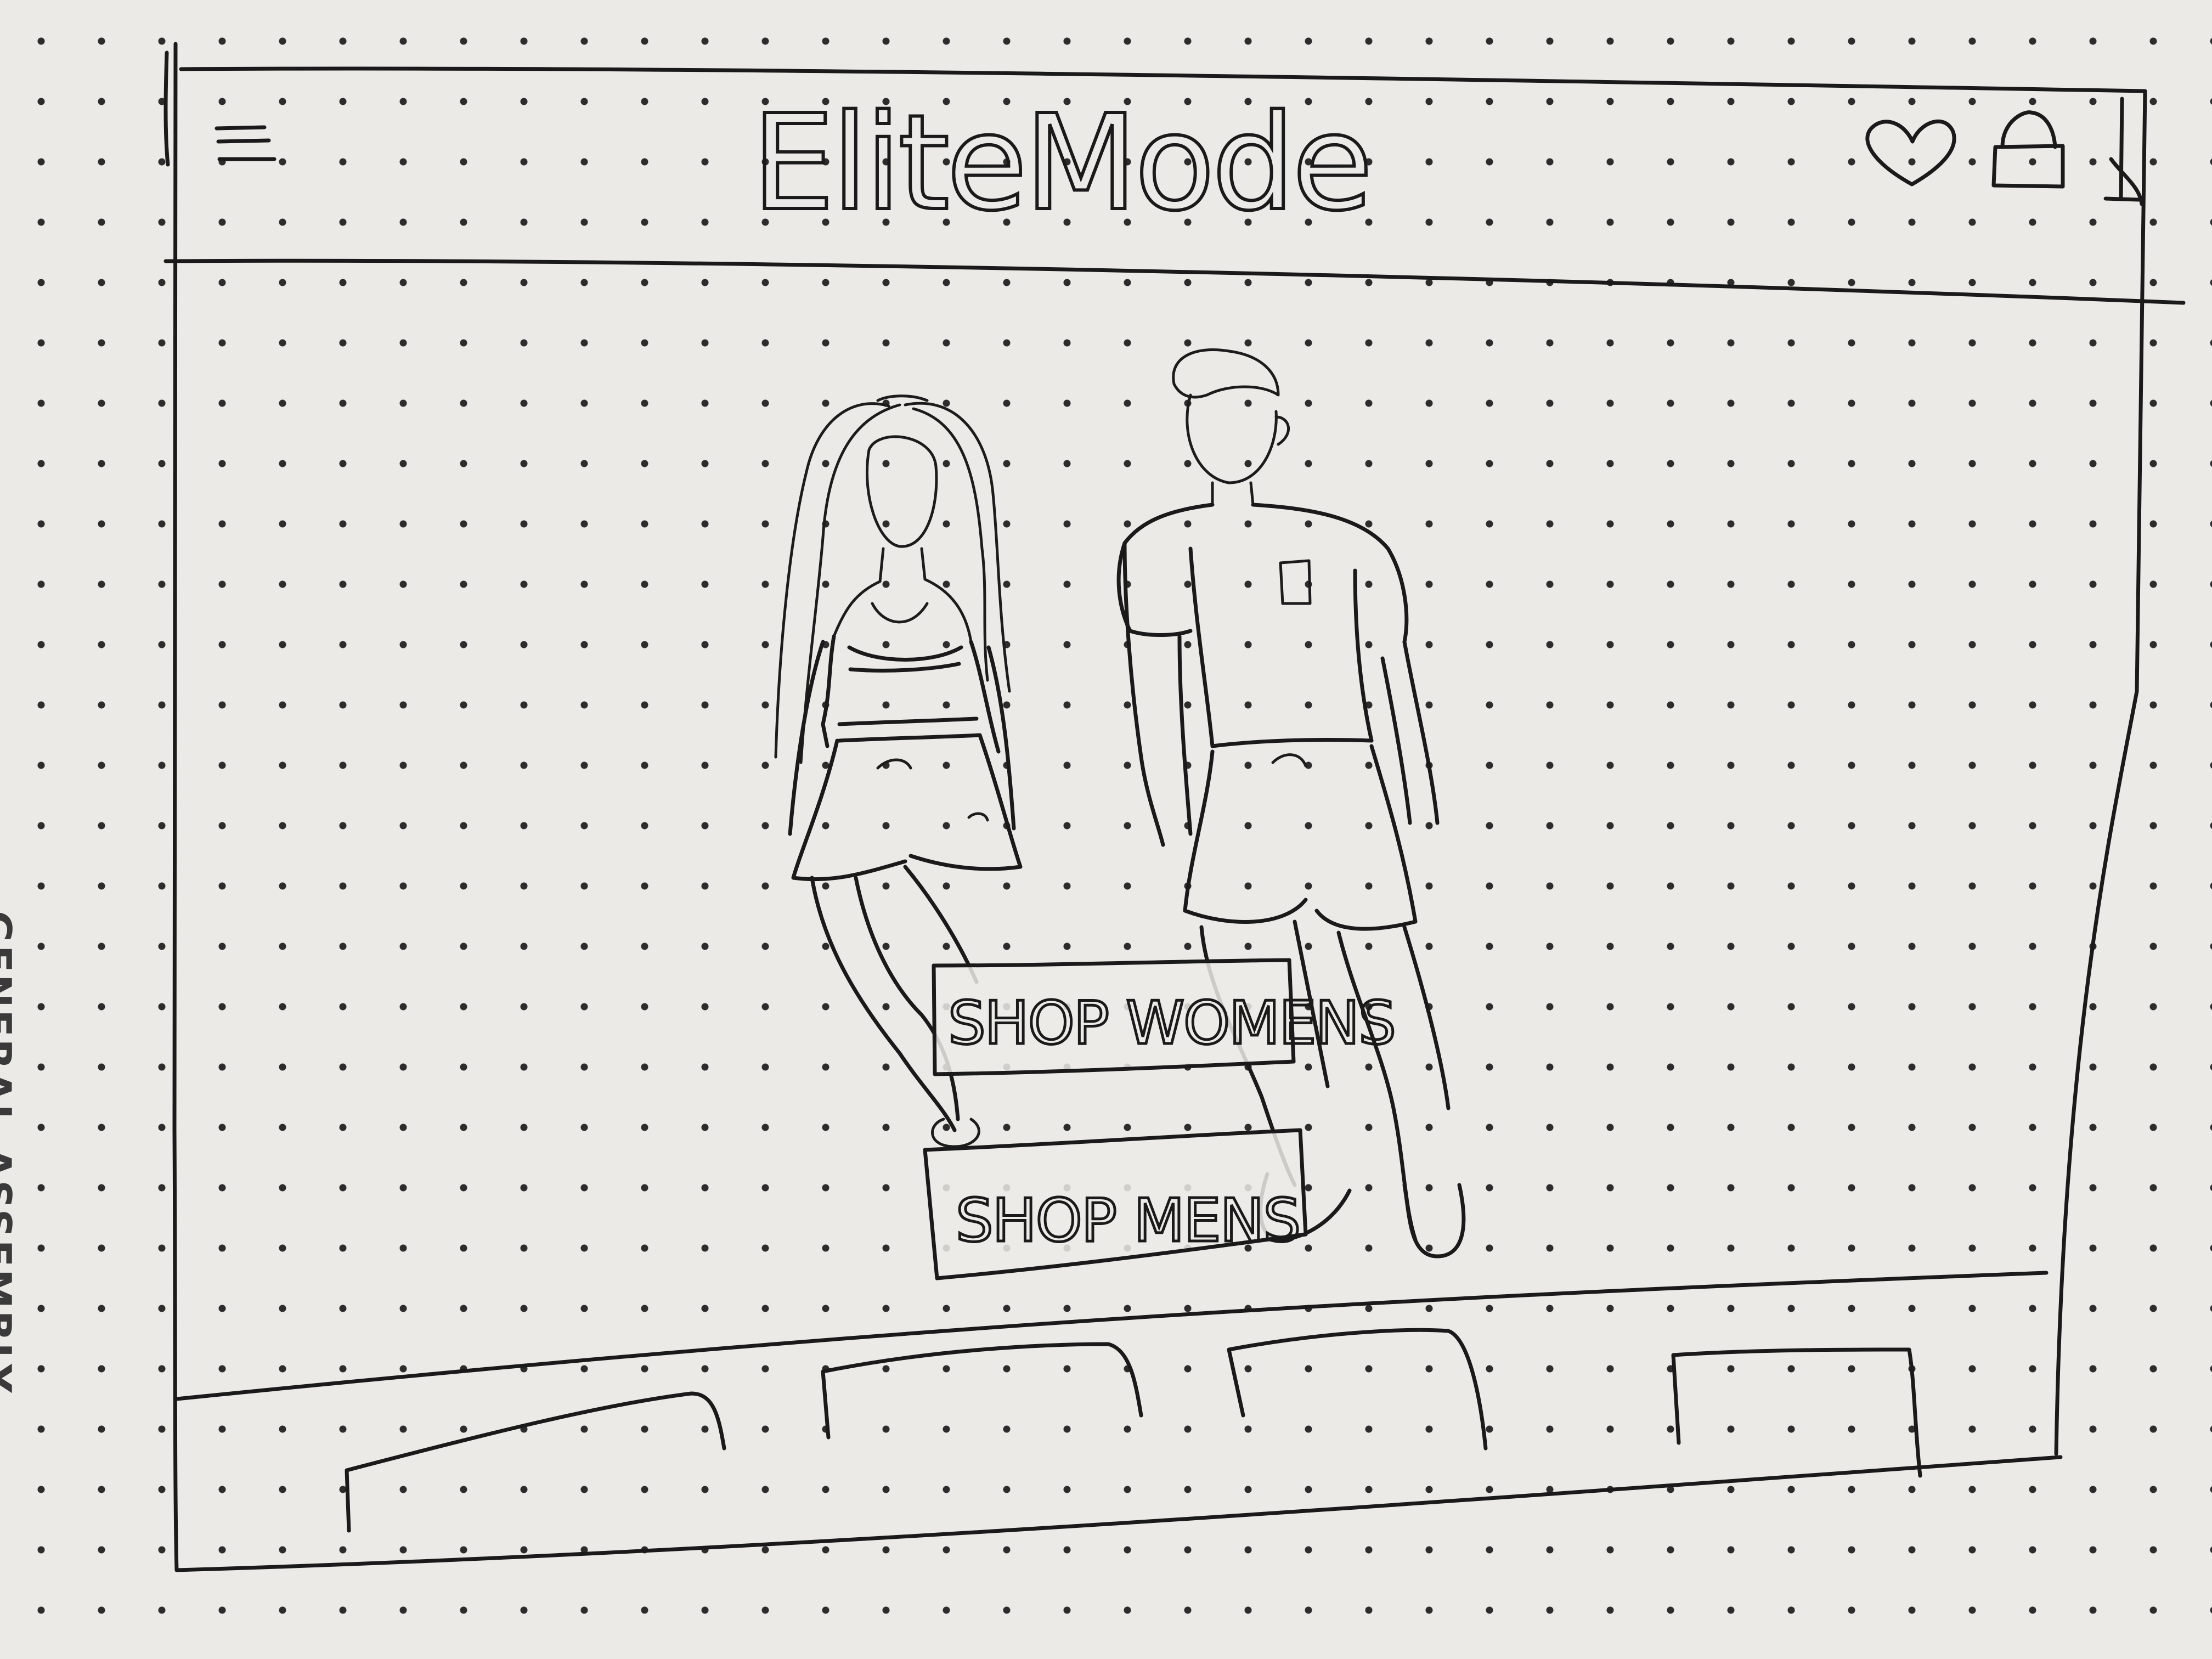  What do you see at coordinates (2123, 152) in the screenshot?
I see `user-icon` at bounding box center [2123, 152].